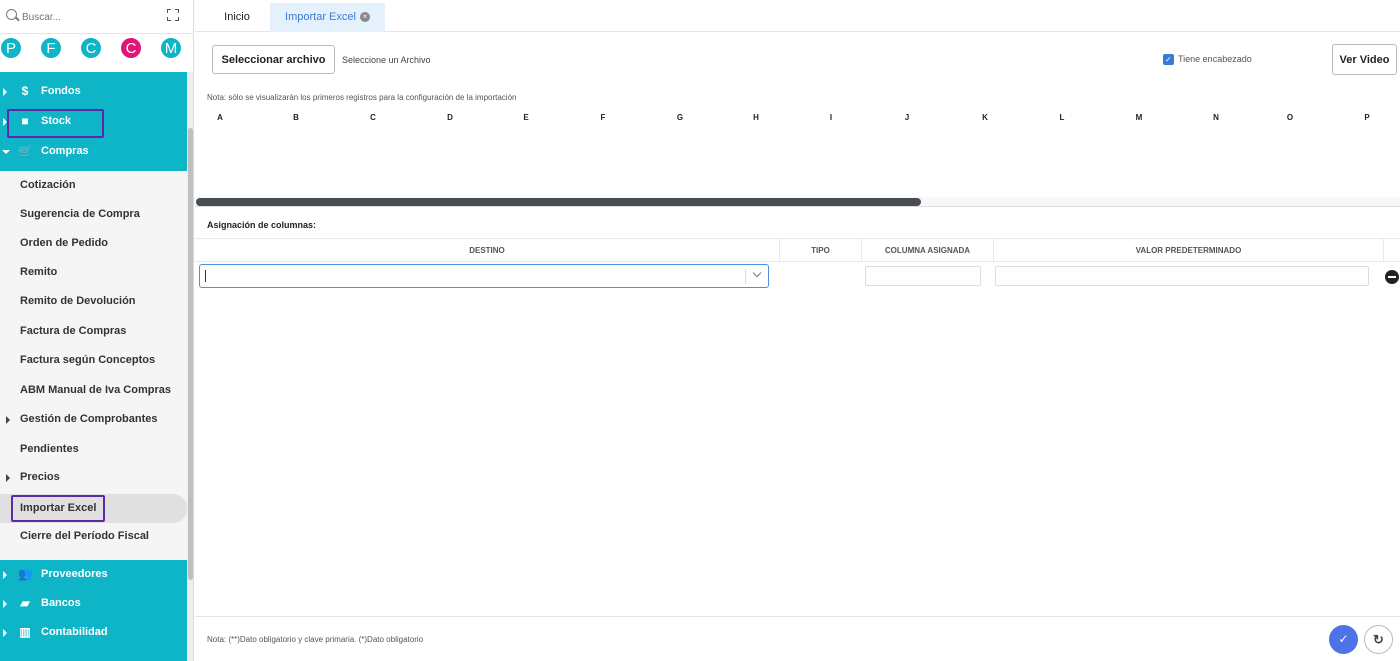 This screenshot has height=661, width=1400. Describe the element at coordinates (1215, 59) in the screenshot. I see `has-header-label: Tiene encabezado` at that location.